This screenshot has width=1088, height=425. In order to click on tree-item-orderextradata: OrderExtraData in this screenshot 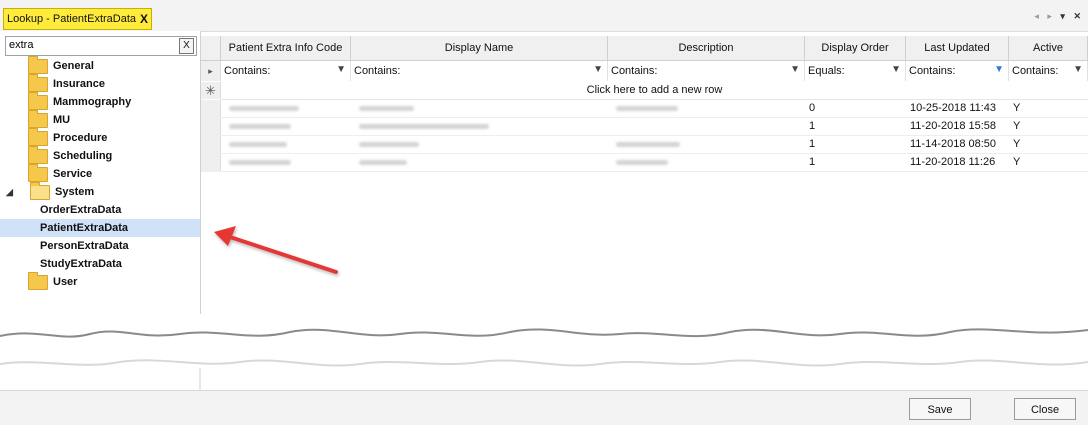, I will do `click(100, 210)`.